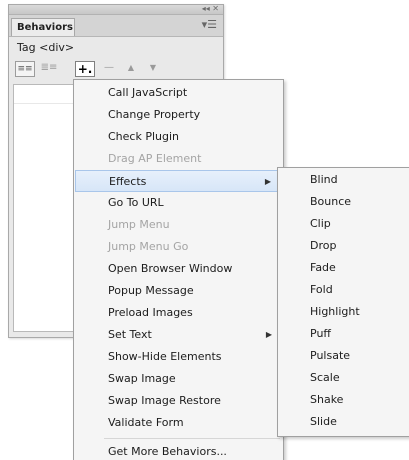 The image size is (409, 460). I want to click on add-behavior-button: +., so click(85, 69).